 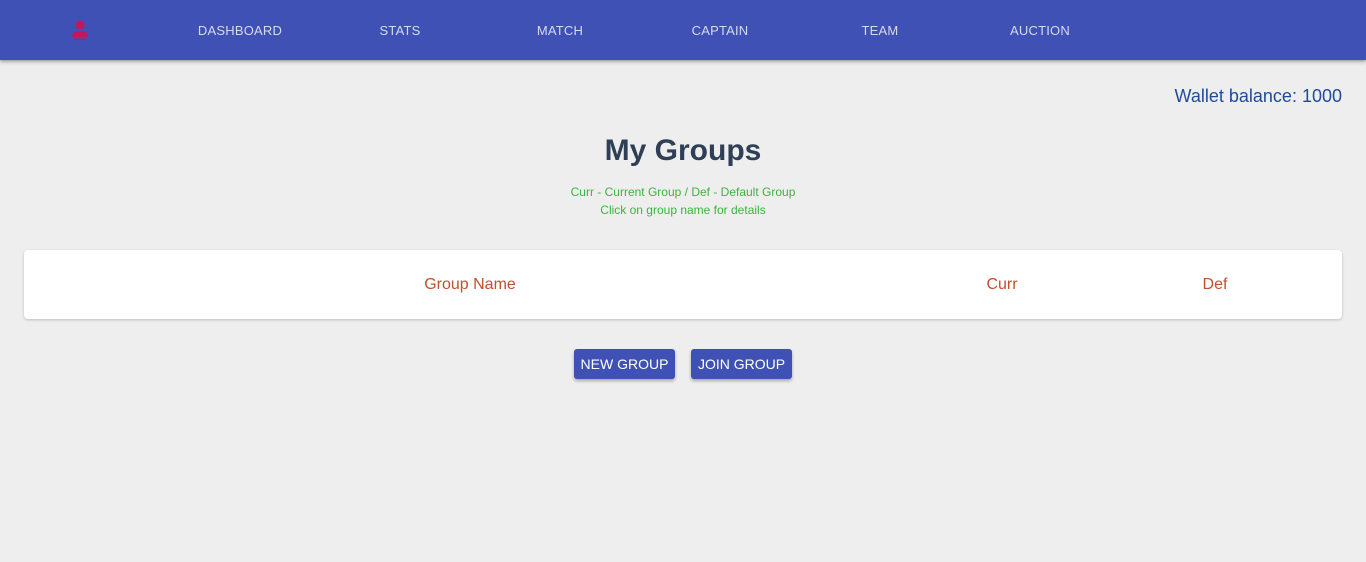 What do you see at coordinates (470, 284) in the screenshot?
I see `column-header-group-name: Group Name` at bounding box center [470, 284].